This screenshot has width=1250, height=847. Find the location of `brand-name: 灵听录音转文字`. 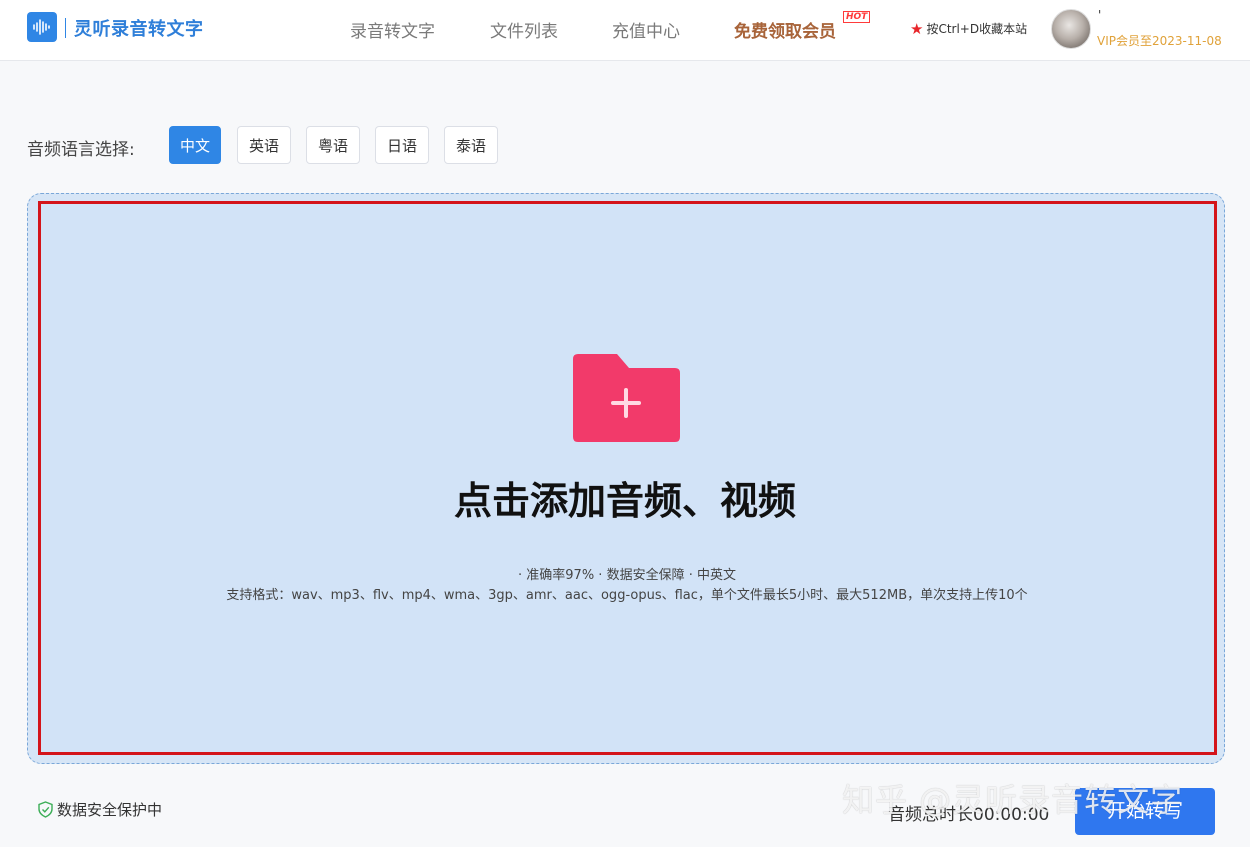

brand-name: 灵听录音转文字 is located at coordinates (139, 28).